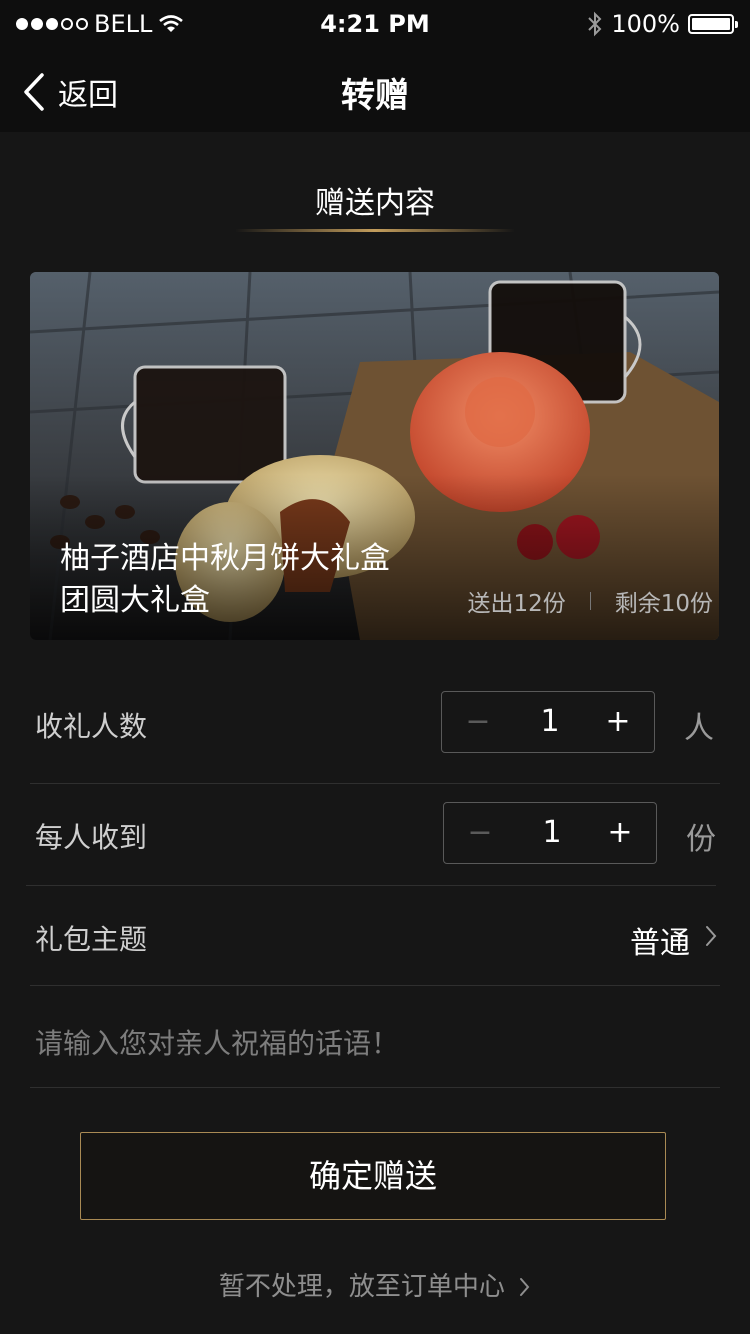  Describe the element at coordinates (375, 96) in the screenshot. I see `page-title: 转赠` at that location.